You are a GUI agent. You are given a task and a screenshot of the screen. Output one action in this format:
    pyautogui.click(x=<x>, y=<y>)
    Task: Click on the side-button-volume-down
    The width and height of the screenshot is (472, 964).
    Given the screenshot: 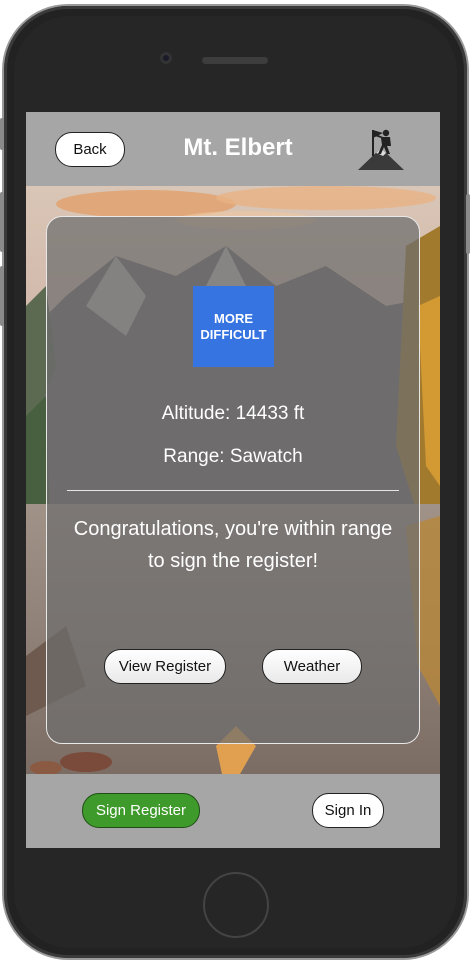 What is the action you would take?
    pyautogui.click(x=2, y=296)
    